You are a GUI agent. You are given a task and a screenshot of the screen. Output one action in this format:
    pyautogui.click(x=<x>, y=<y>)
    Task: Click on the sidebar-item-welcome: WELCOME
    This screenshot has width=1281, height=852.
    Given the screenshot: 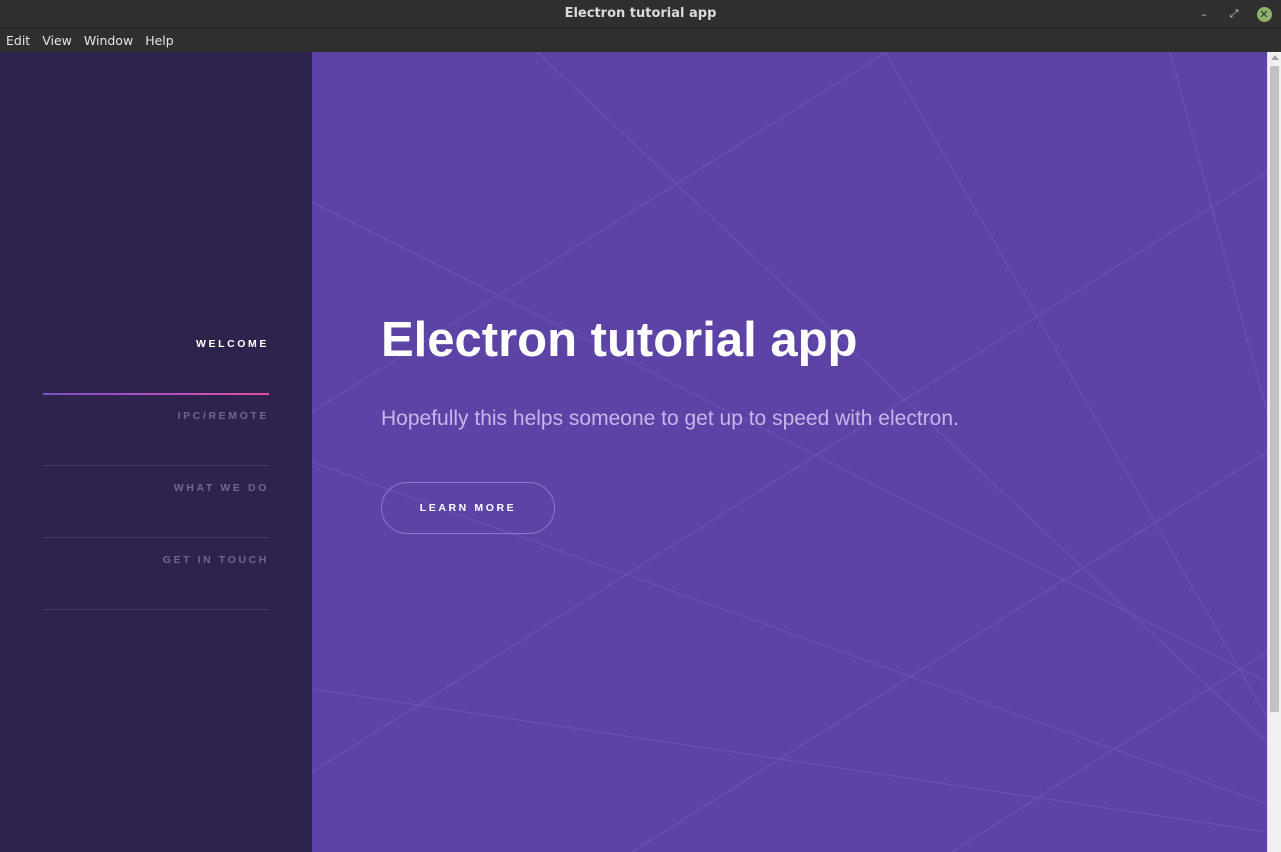 What is the action you would take?
    pyautogui.click(x=156, y=358)
    